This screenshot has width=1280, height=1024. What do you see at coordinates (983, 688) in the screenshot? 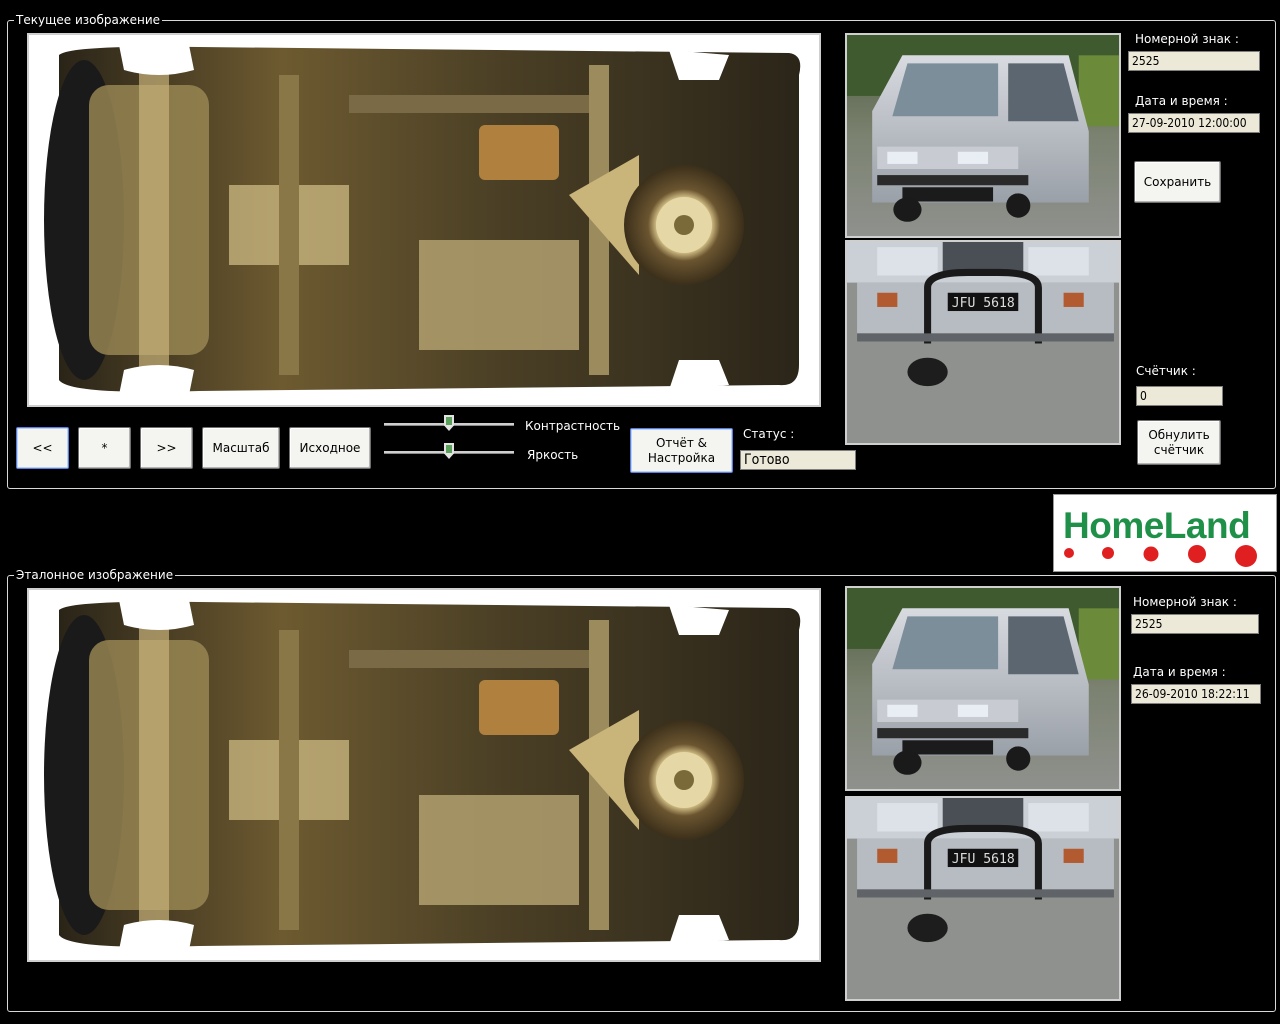
I see `reference-van-photo` at bounding box center [983, 688].